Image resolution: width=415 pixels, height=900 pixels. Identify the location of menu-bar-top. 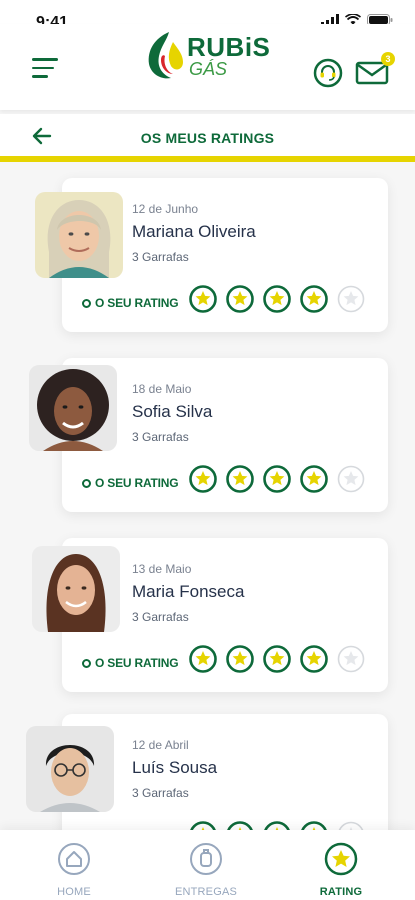
(45, 59).